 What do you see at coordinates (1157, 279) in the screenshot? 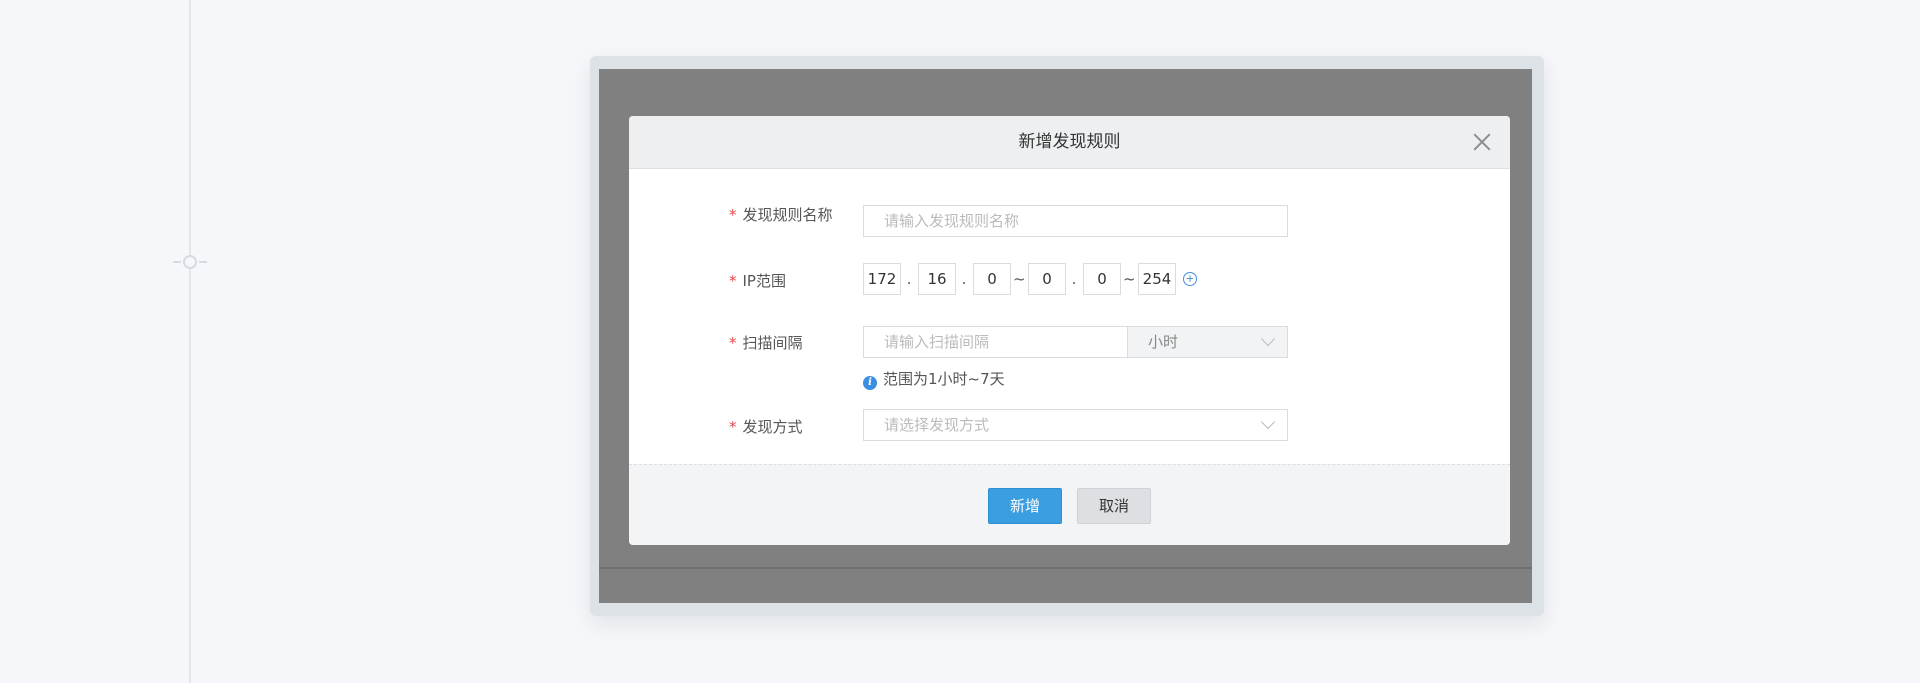
I see `ip-end-octet-2: 254` at bounding box center [1157, 279].